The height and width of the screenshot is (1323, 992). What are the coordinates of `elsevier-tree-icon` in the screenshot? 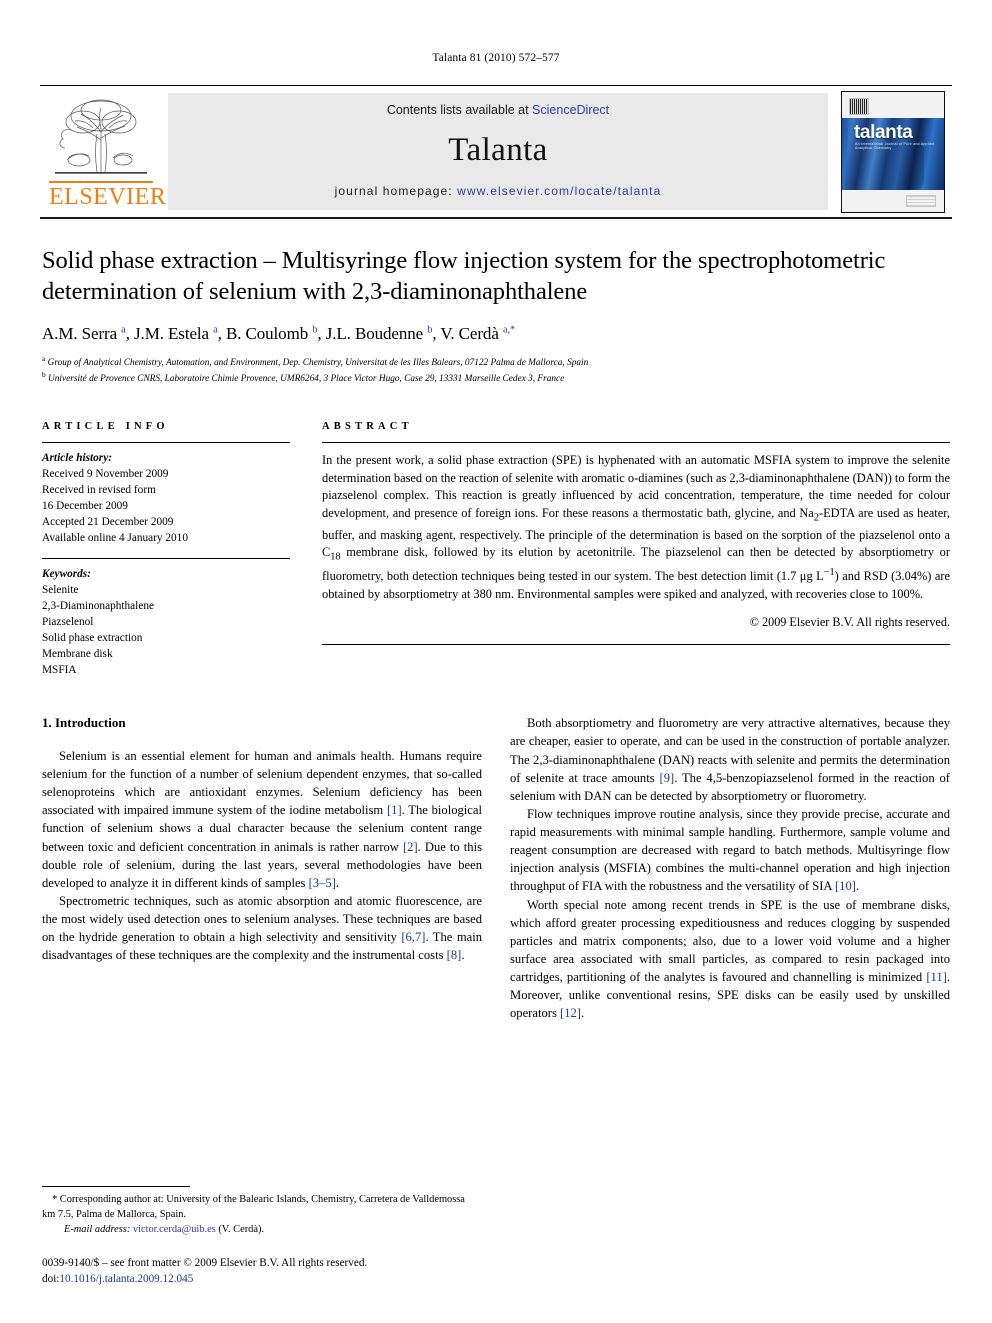 It's located at (101, 136).